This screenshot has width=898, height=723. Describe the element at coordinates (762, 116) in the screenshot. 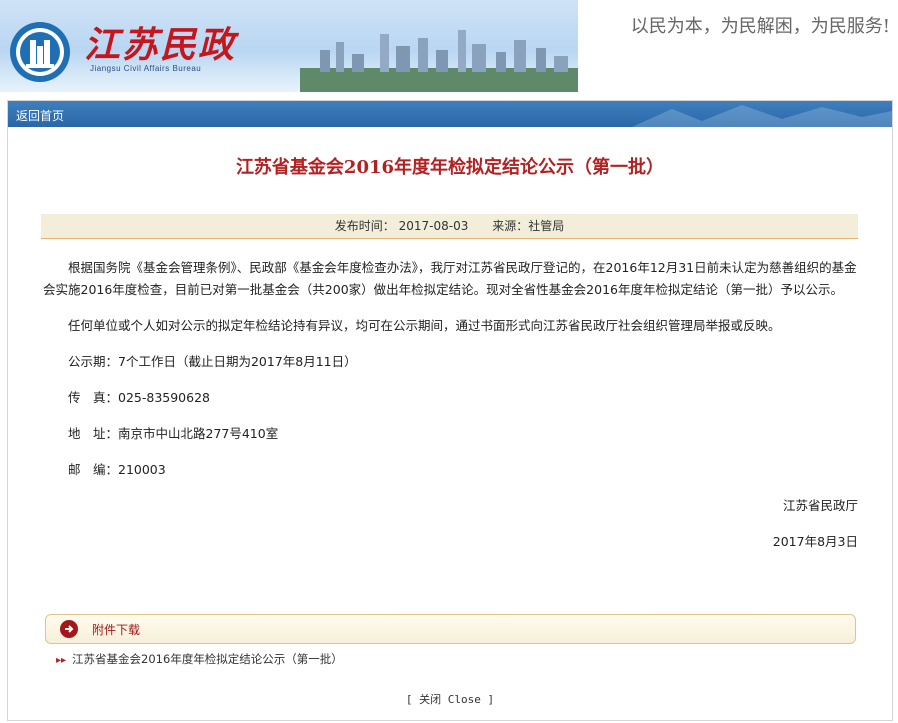

I see `bar-decoration-icon` at that location.